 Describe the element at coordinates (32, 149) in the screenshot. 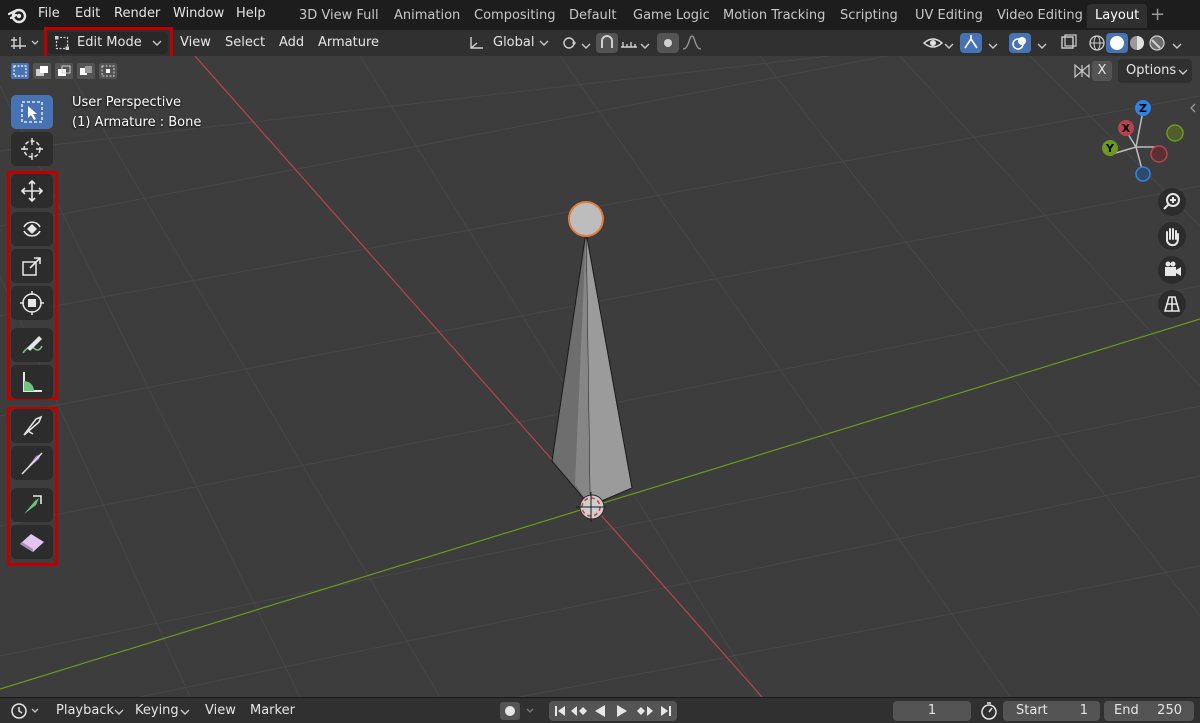

I see `tool-cursor` at that location.